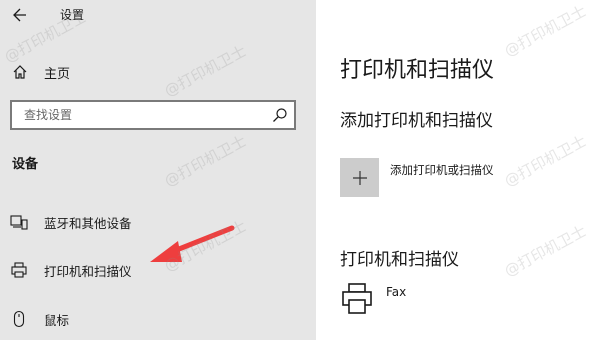  I want to click on printer-name: Fax, so click(396, 292).